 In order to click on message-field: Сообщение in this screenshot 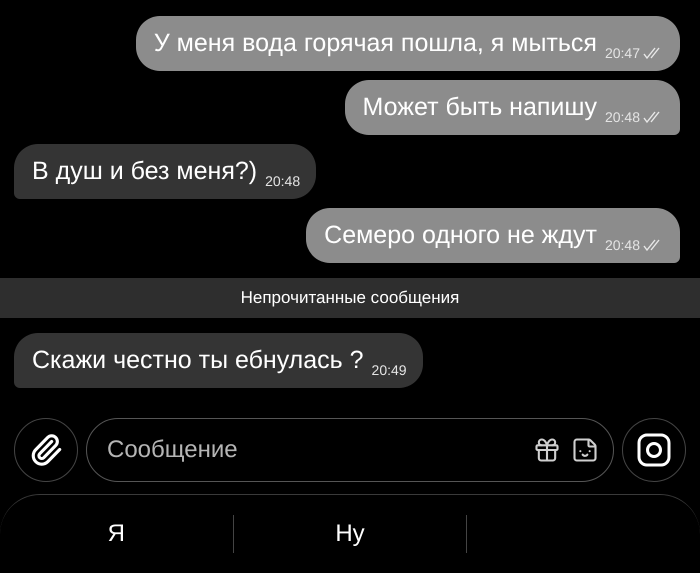, I will do `click(350, 450)`.